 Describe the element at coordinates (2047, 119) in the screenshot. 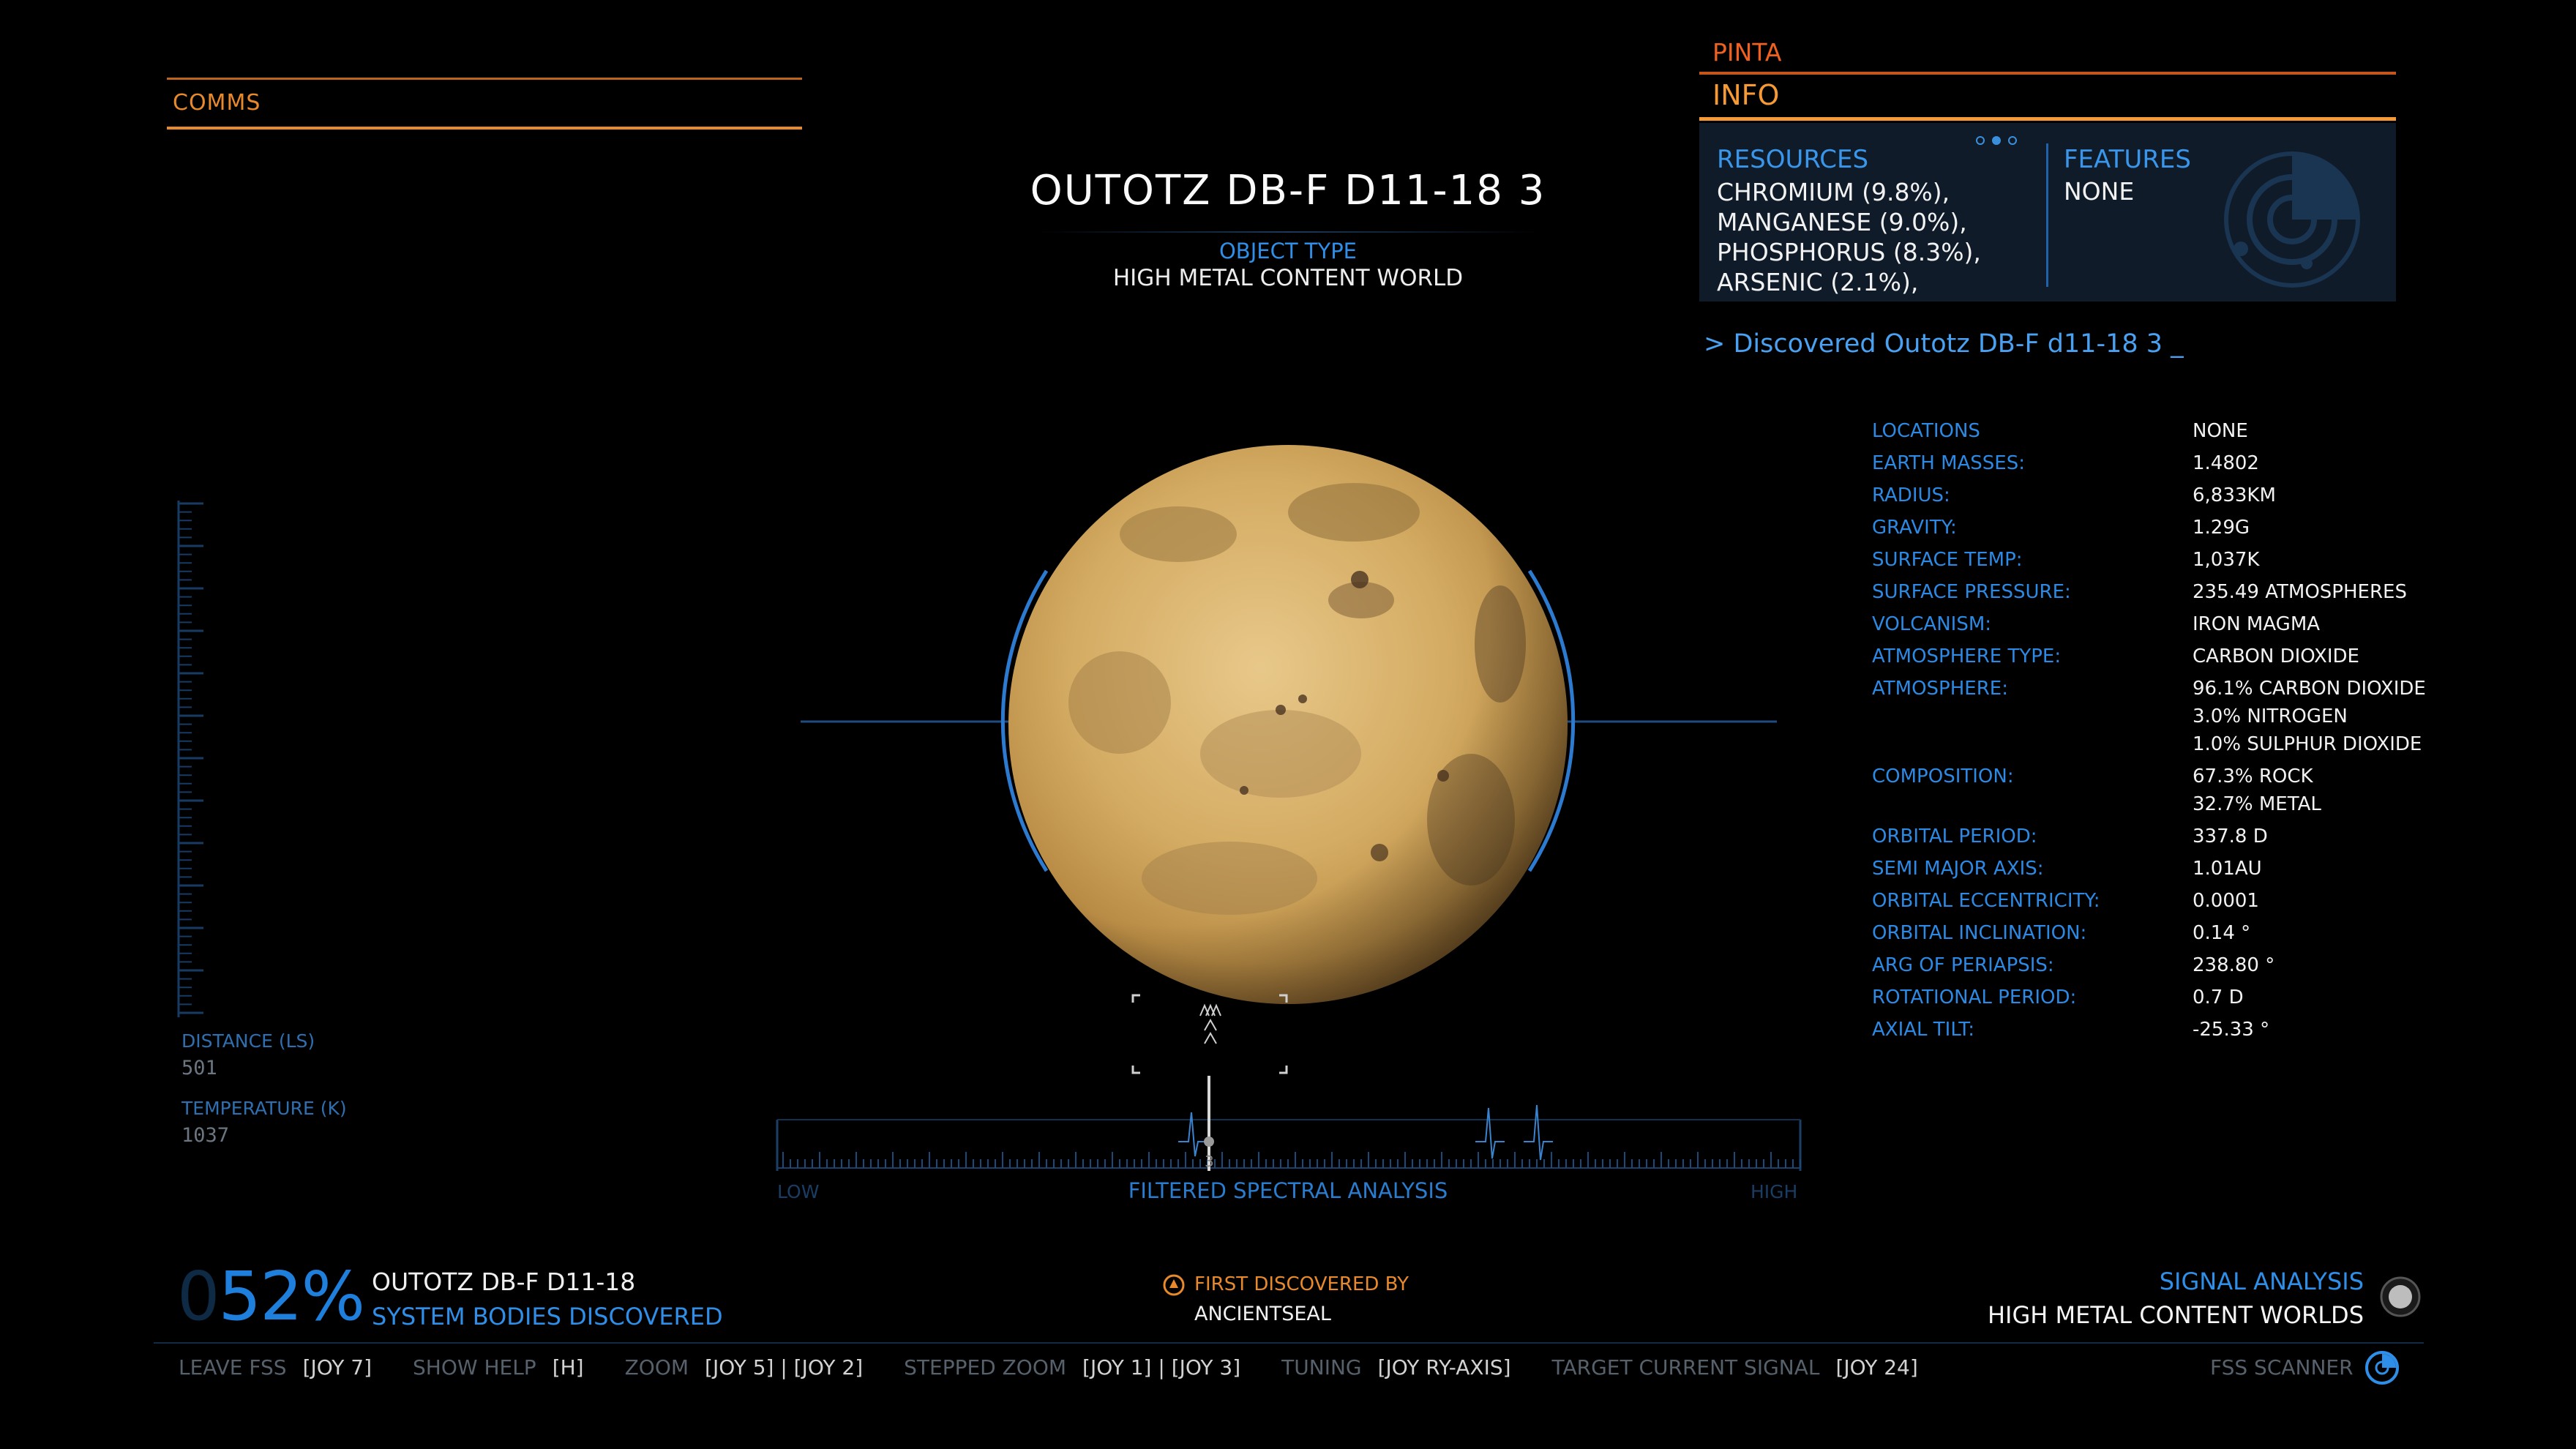

I see `info-divider` at that location.